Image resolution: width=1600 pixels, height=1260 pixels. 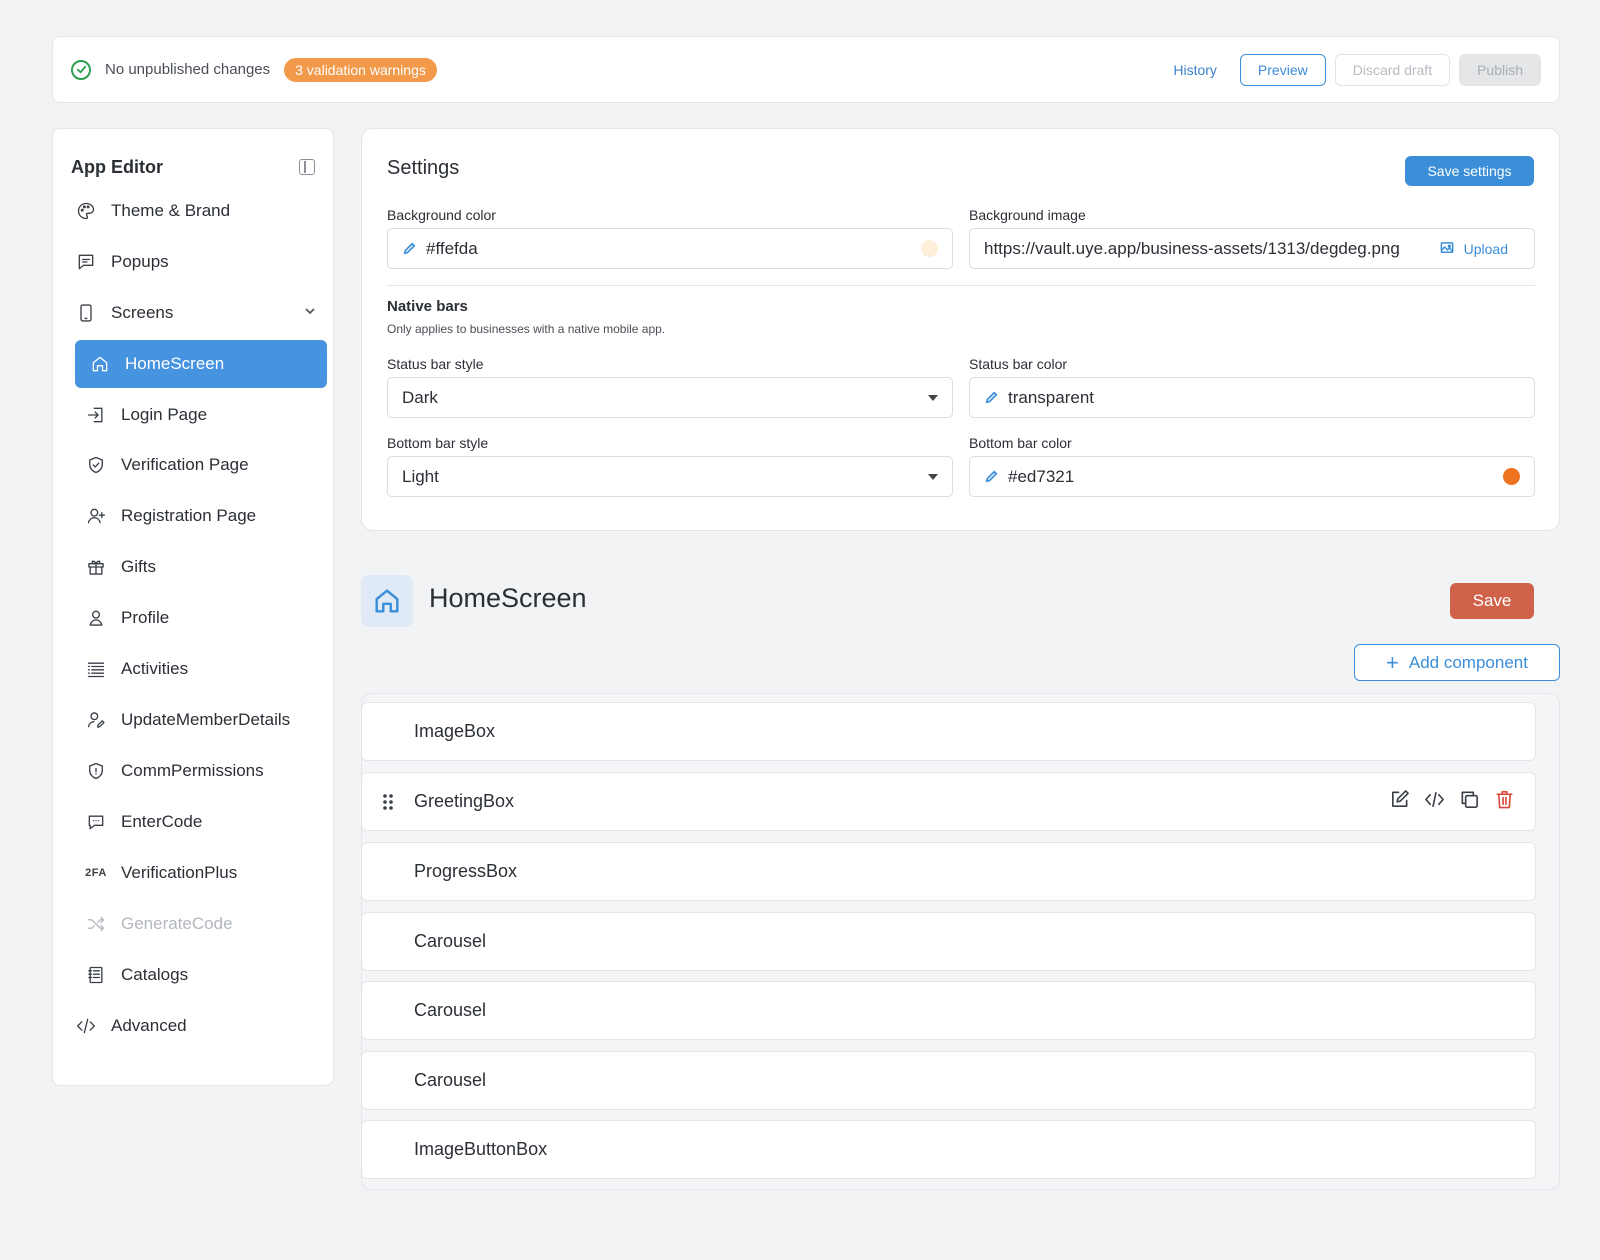 What do you see at coordinates (96, 567) in the screenshot?
I see `gift-icon` at bounding box center [96, 567].